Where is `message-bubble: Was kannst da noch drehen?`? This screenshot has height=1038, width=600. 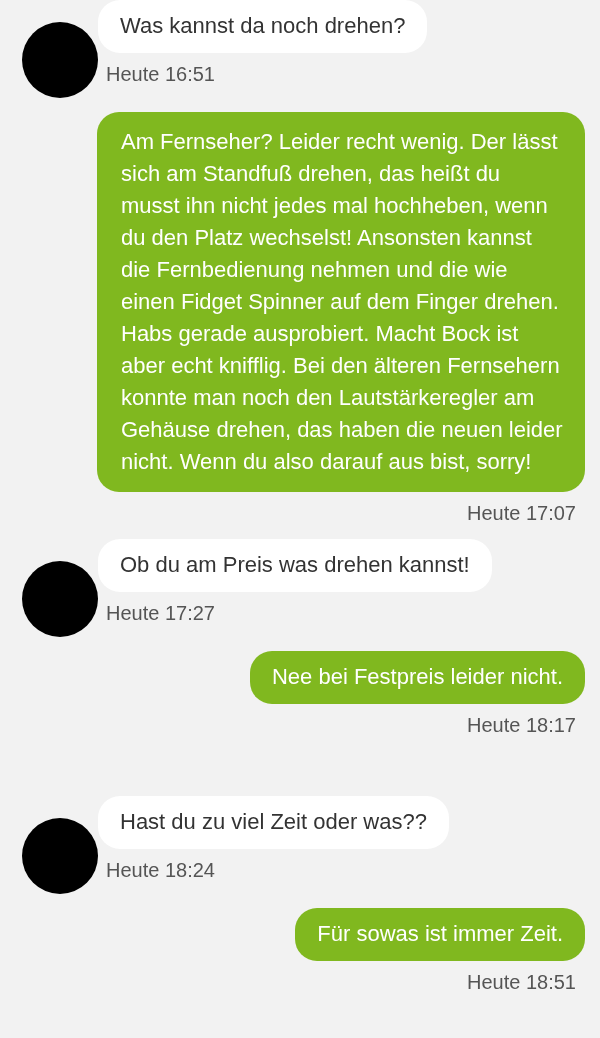 message-bubble: Was kannst da noch drehen? is located at coordinates (263, 26).